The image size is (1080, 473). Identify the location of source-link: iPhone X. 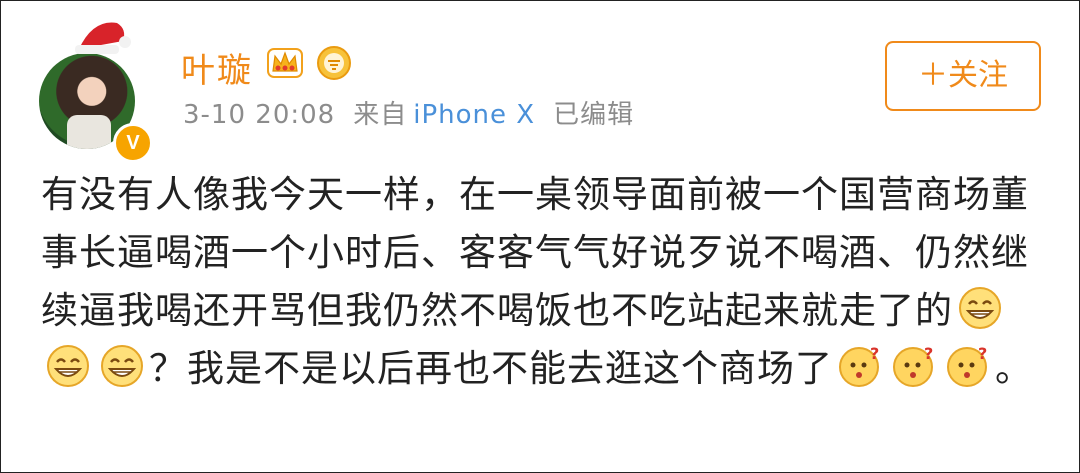
(474, 115).